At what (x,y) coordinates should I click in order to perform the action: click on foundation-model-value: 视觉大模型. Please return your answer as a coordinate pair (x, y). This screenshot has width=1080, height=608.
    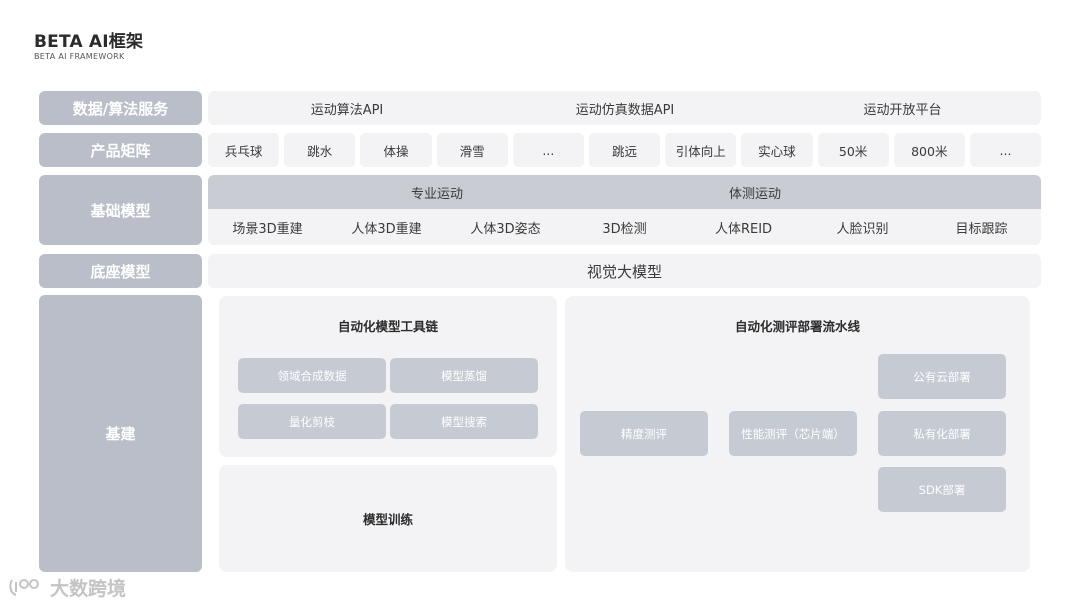
    Looking at the image, I should click on (624, 271).